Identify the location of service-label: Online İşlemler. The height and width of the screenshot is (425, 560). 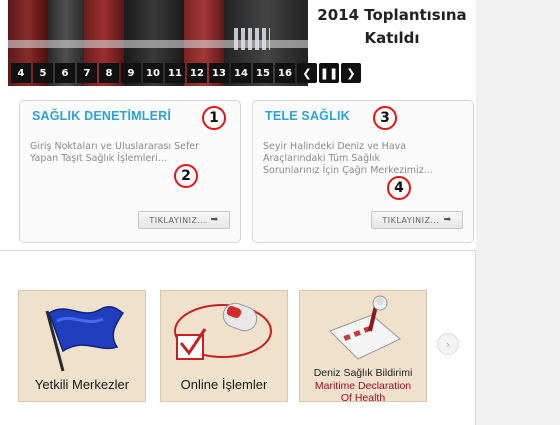
(224, 384).